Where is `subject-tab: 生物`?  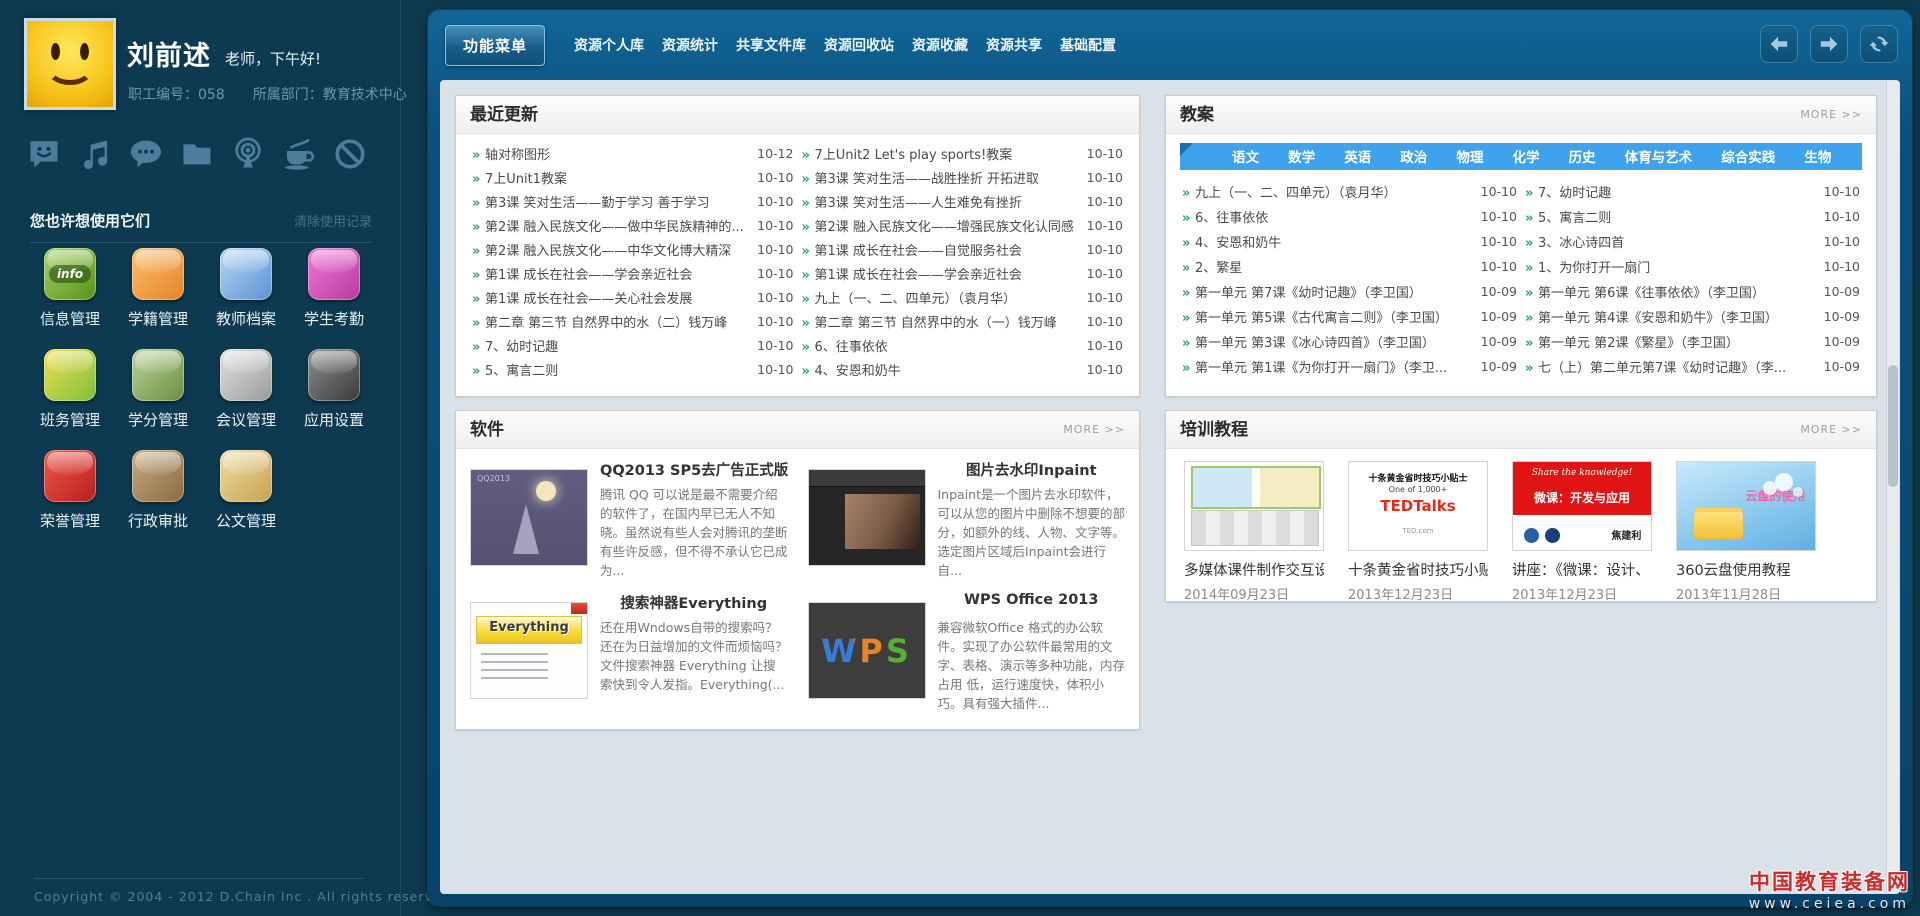 subject-tab: 生物 is located at coordinates (1817, 157).